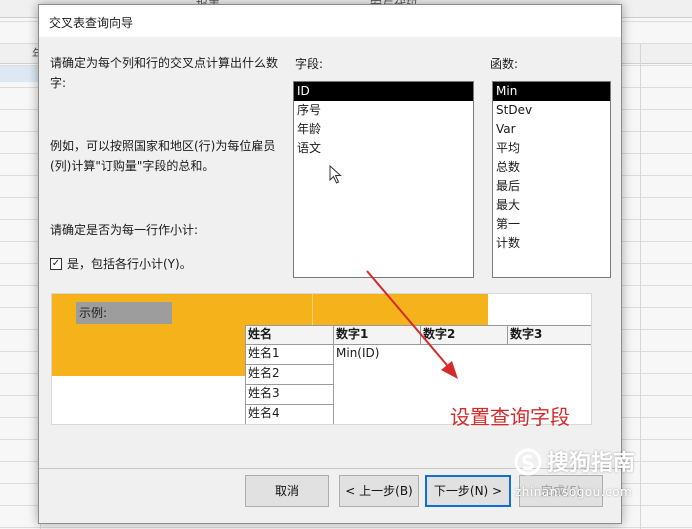  I want to click on function-item: 第一, so click(551, 224).